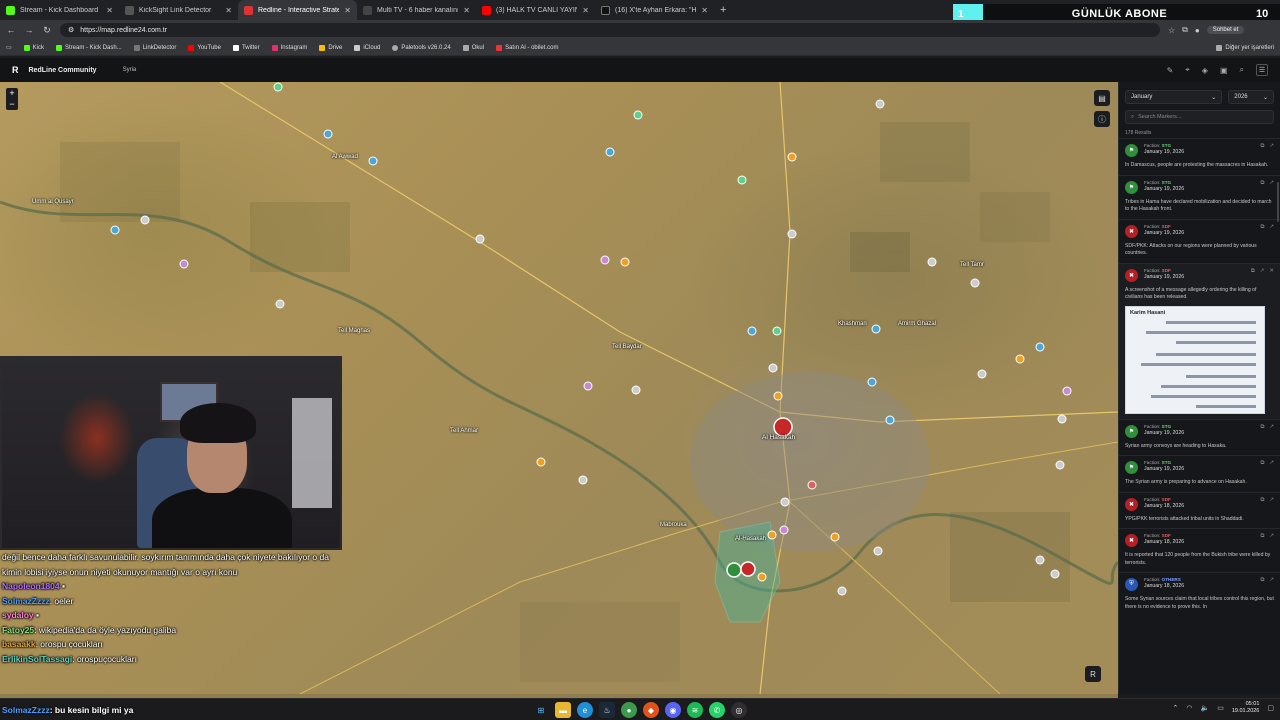  I want to click on obs-icon: ◎, so click(739, 710).